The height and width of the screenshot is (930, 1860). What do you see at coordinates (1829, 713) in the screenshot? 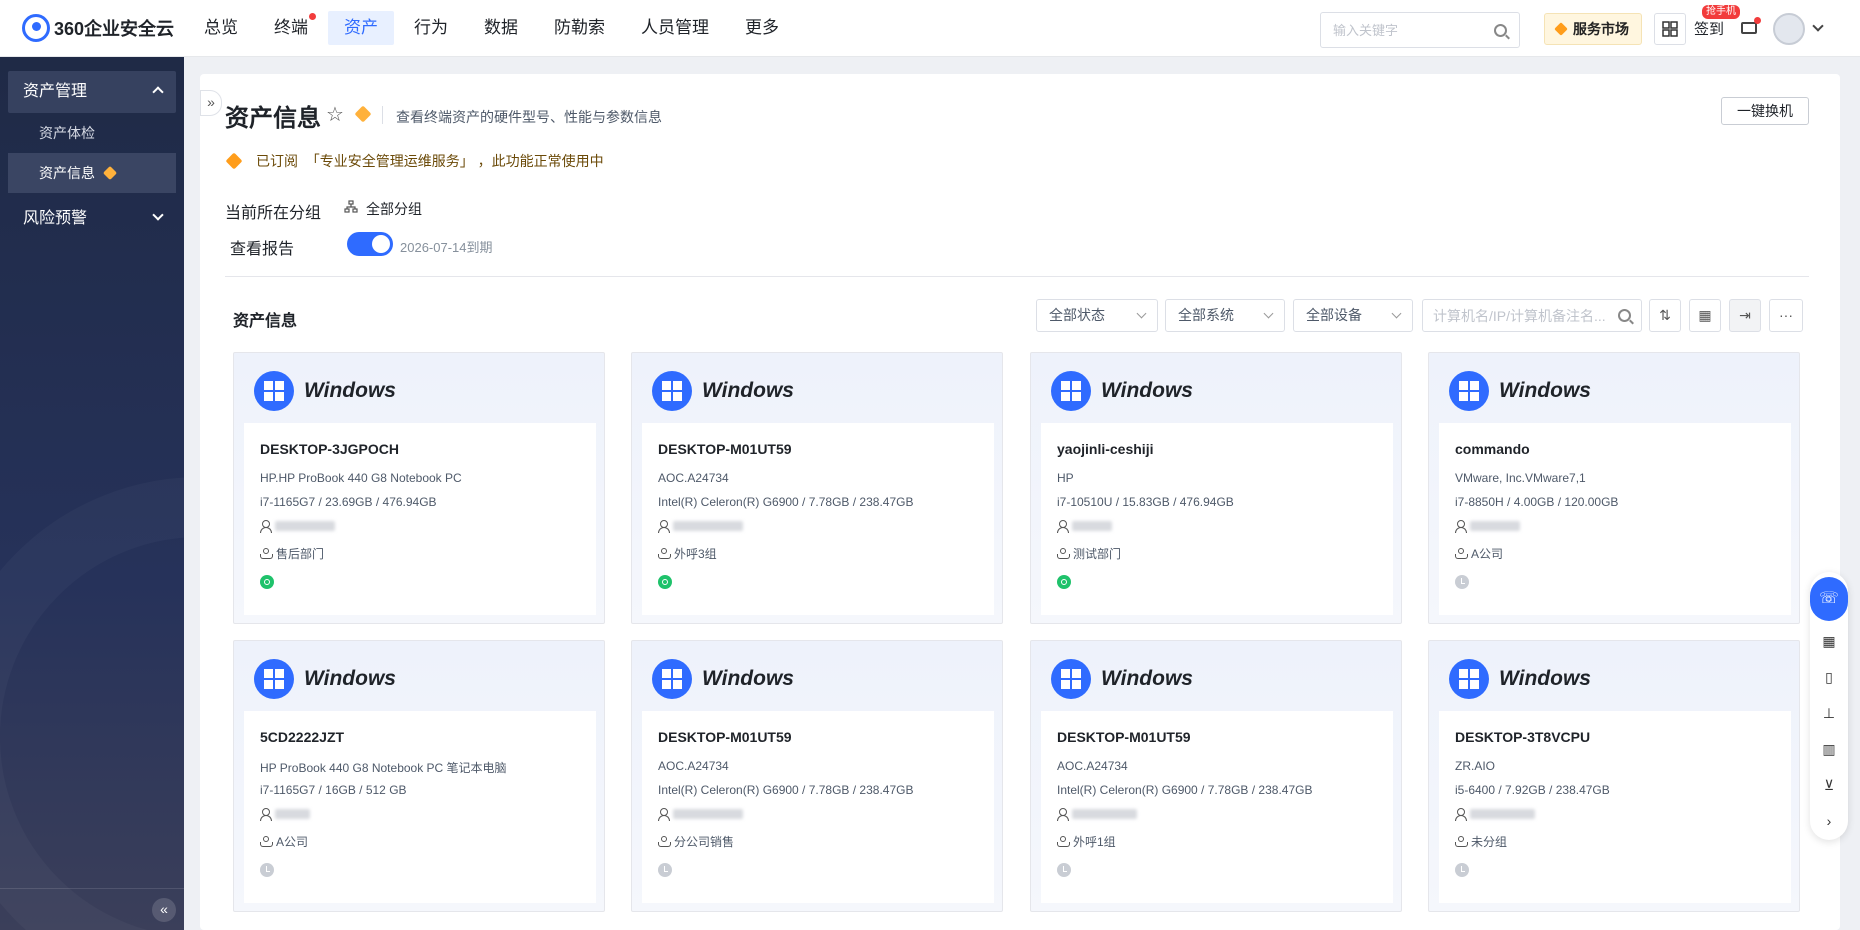
I see `org-tree-icon: ⊥` at bounding box center [1829, 713].